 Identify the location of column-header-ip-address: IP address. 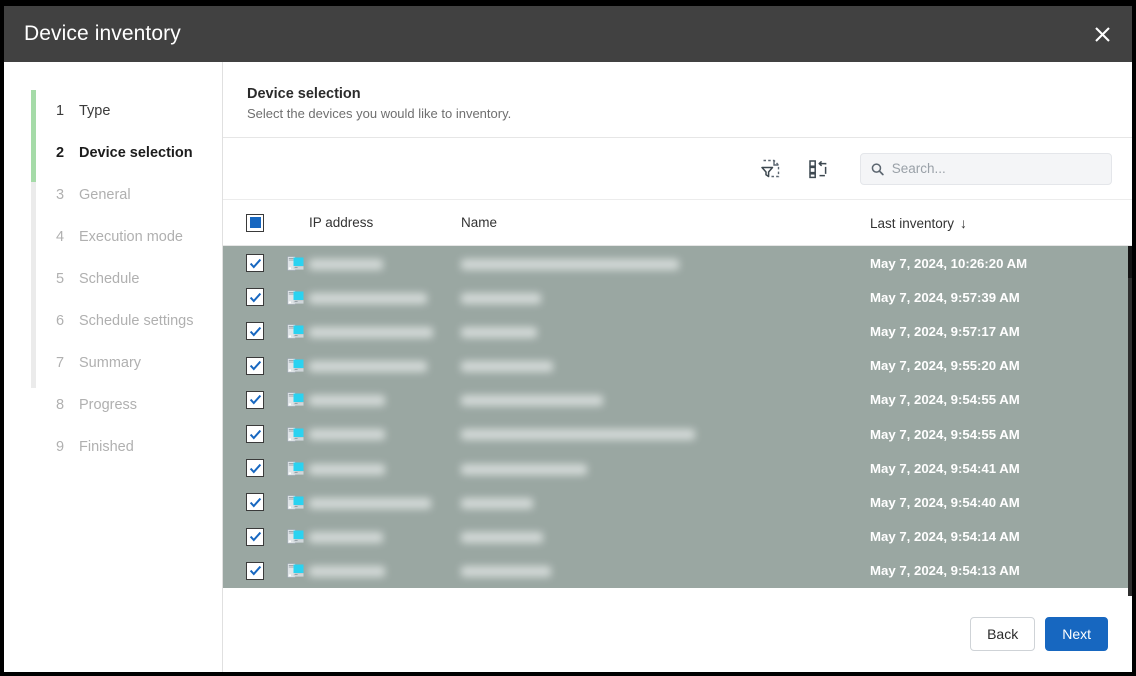
(385, 222).